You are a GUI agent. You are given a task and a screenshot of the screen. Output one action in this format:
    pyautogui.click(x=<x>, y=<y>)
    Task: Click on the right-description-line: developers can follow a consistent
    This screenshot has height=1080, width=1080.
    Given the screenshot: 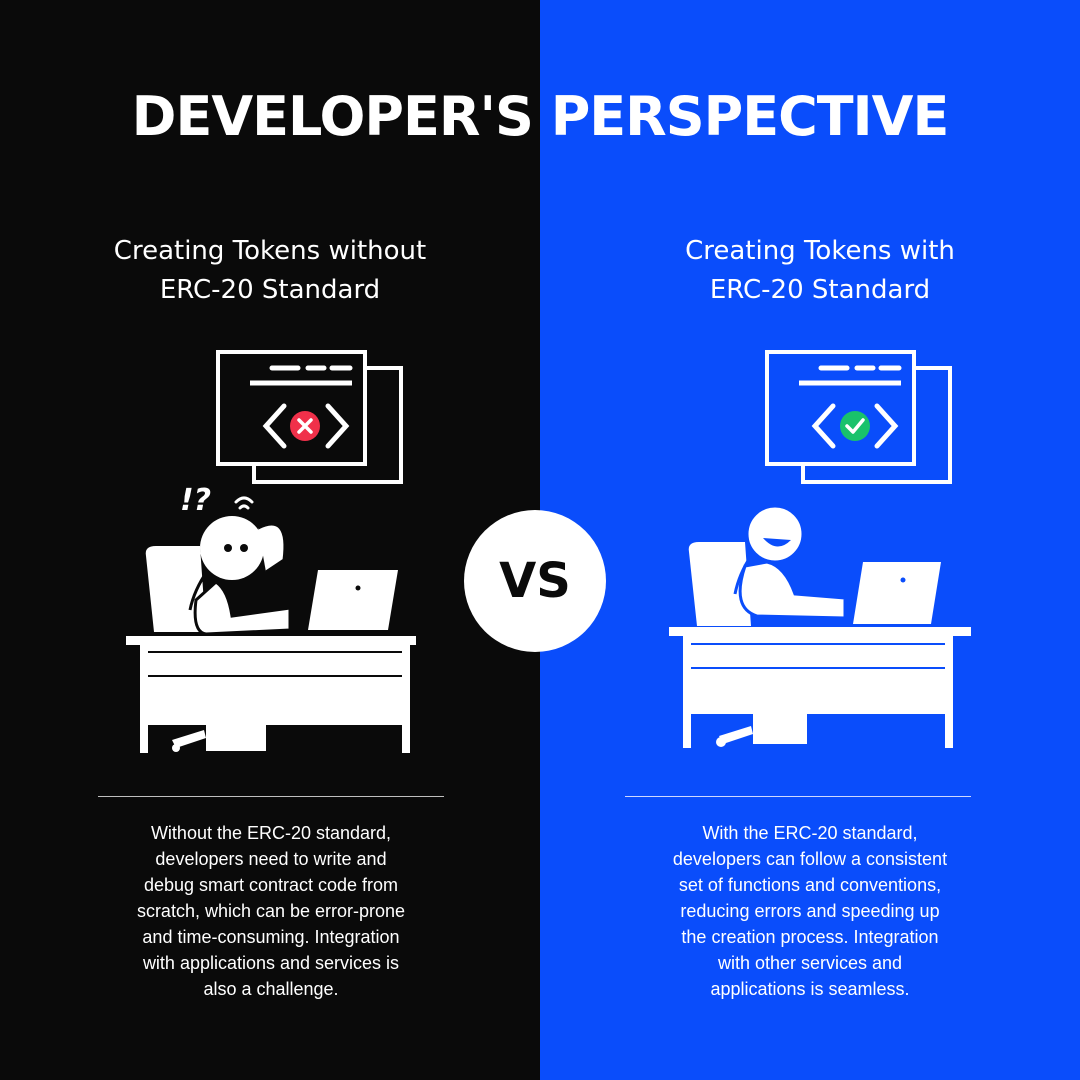 What is the action you would take?
    pyautogui.click(x=810, y=859)
    